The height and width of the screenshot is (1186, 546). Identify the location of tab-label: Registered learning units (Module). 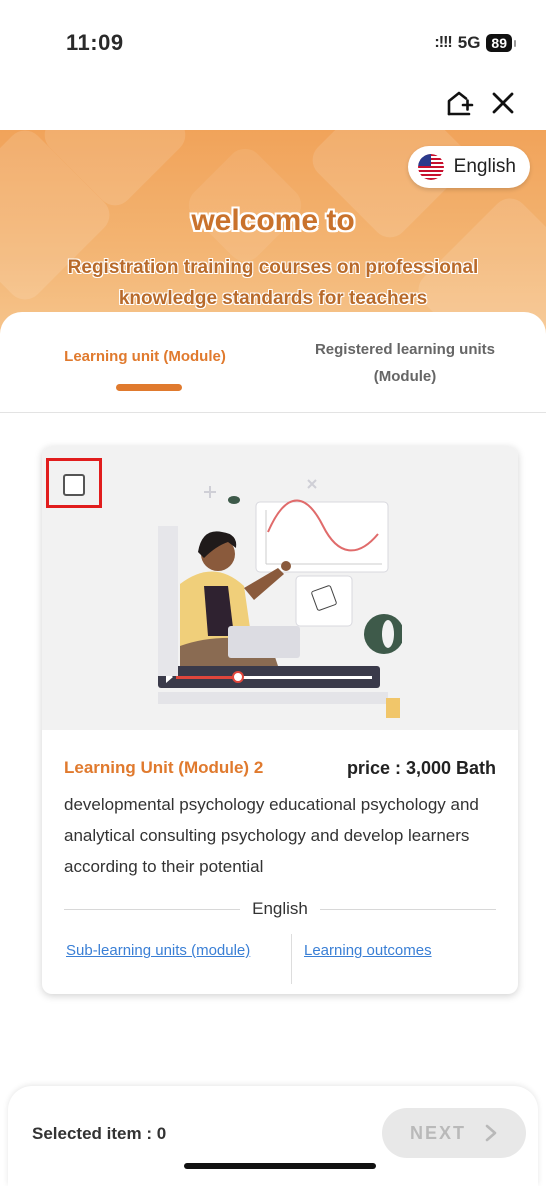
(405, 363).